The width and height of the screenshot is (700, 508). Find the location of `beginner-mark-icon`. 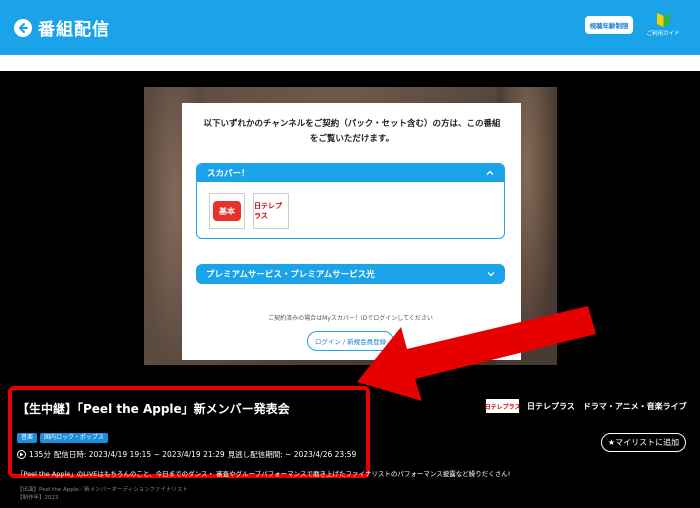

beginner-mark-icon is located at coordinates (663, 20).